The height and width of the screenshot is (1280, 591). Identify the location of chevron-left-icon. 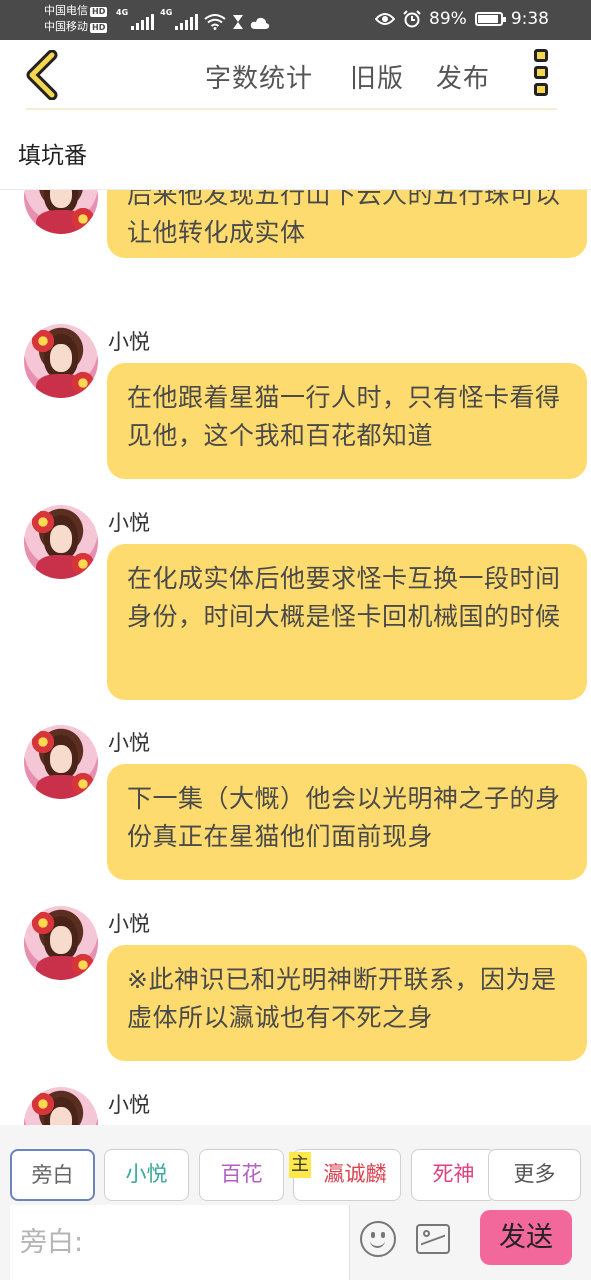
(42, 75).